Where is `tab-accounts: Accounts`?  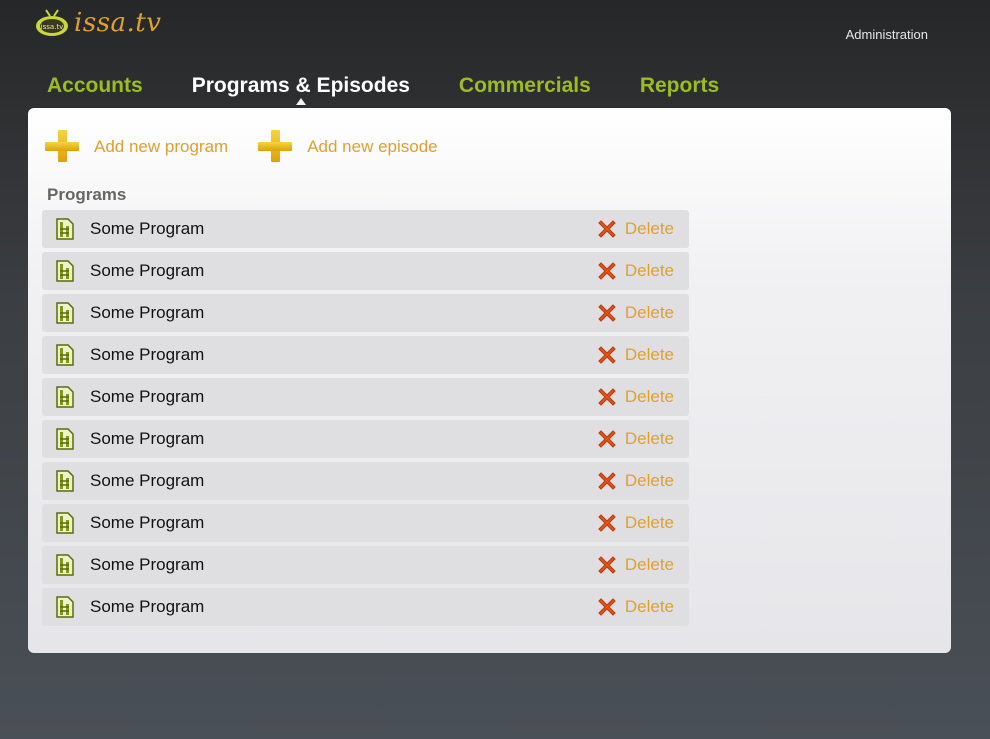
tab-accounts: Accounts is located at coordinates (95, 90).